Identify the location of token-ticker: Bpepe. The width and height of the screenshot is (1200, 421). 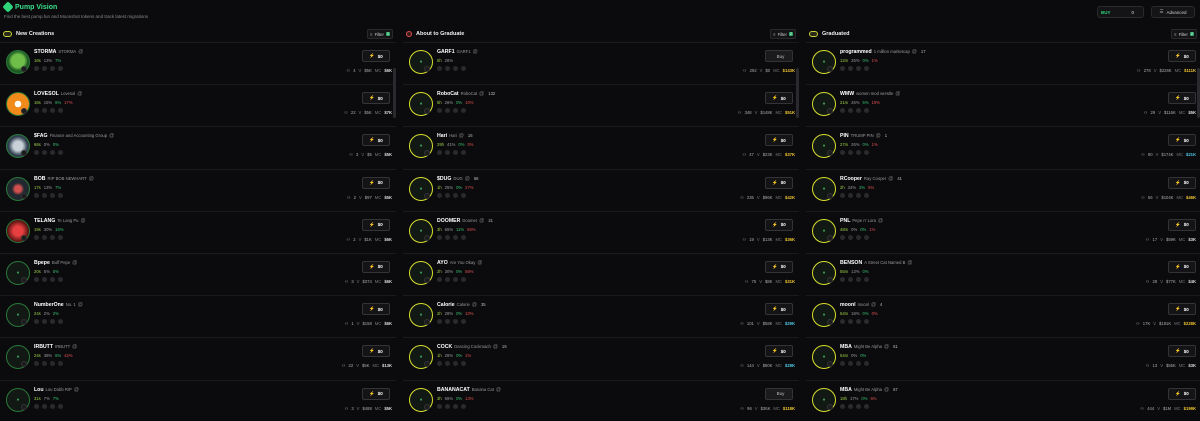
(42, 263).